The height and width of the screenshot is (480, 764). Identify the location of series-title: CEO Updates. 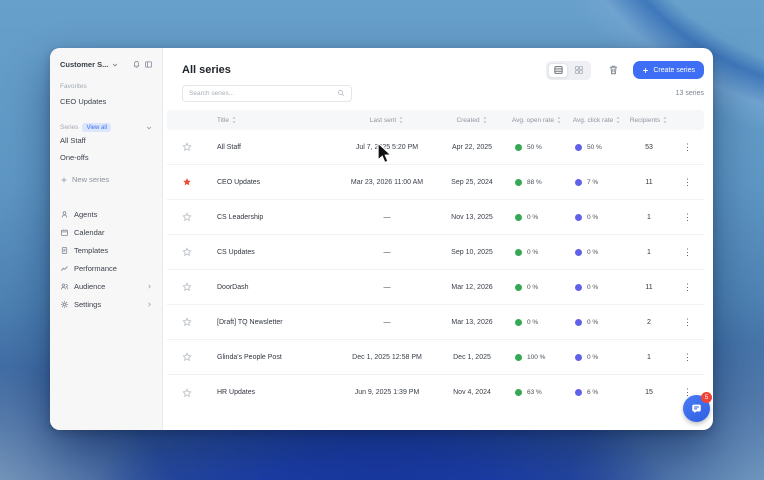
(239, 182).